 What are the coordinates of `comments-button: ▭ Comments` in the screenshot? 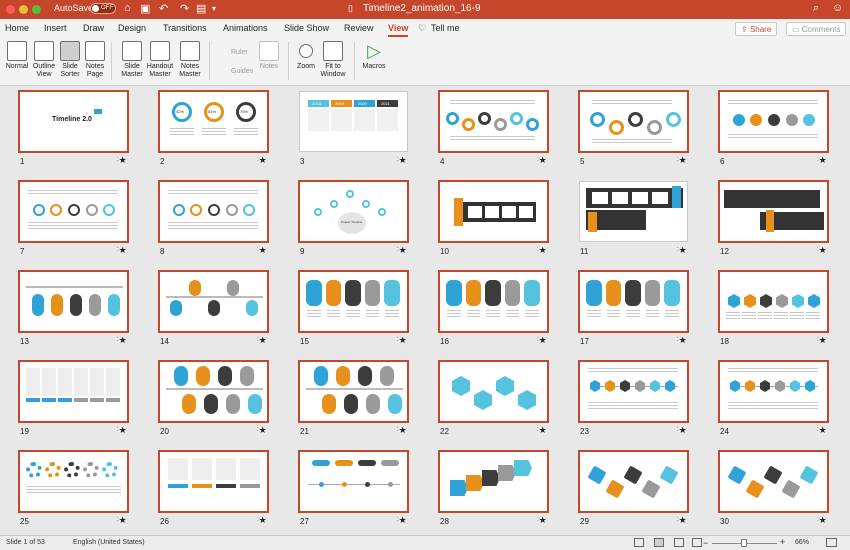 It's located at (816, 29).